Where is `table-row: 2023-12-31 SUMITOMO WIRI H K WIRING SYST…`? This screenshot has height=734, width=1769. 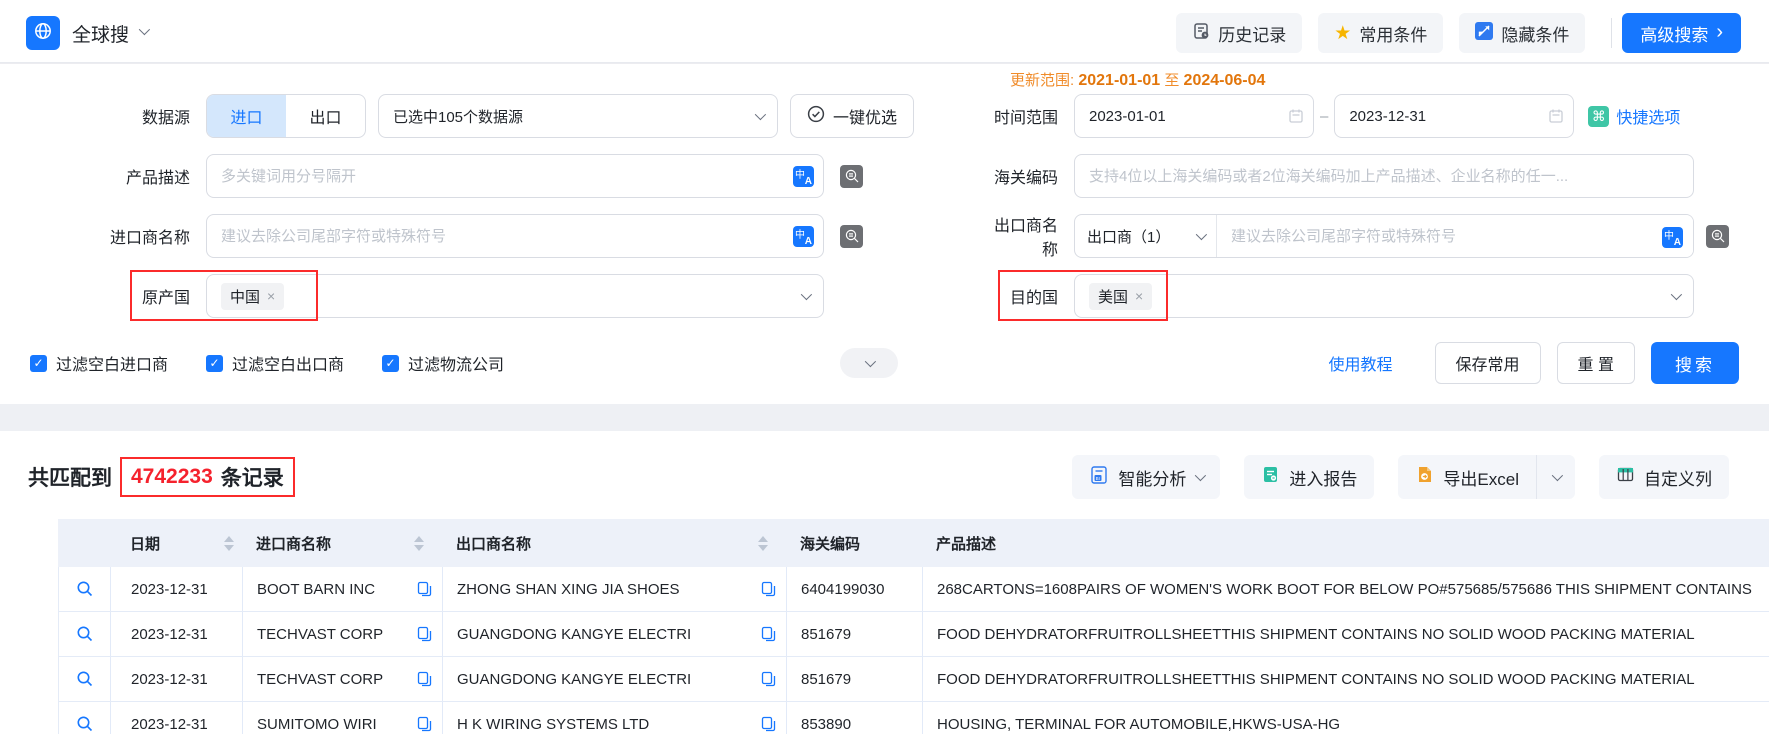
table-row: 2023-12-31 SUMITOMO WIRI H K WIRING SYST… is located at coordinates (913, 718).